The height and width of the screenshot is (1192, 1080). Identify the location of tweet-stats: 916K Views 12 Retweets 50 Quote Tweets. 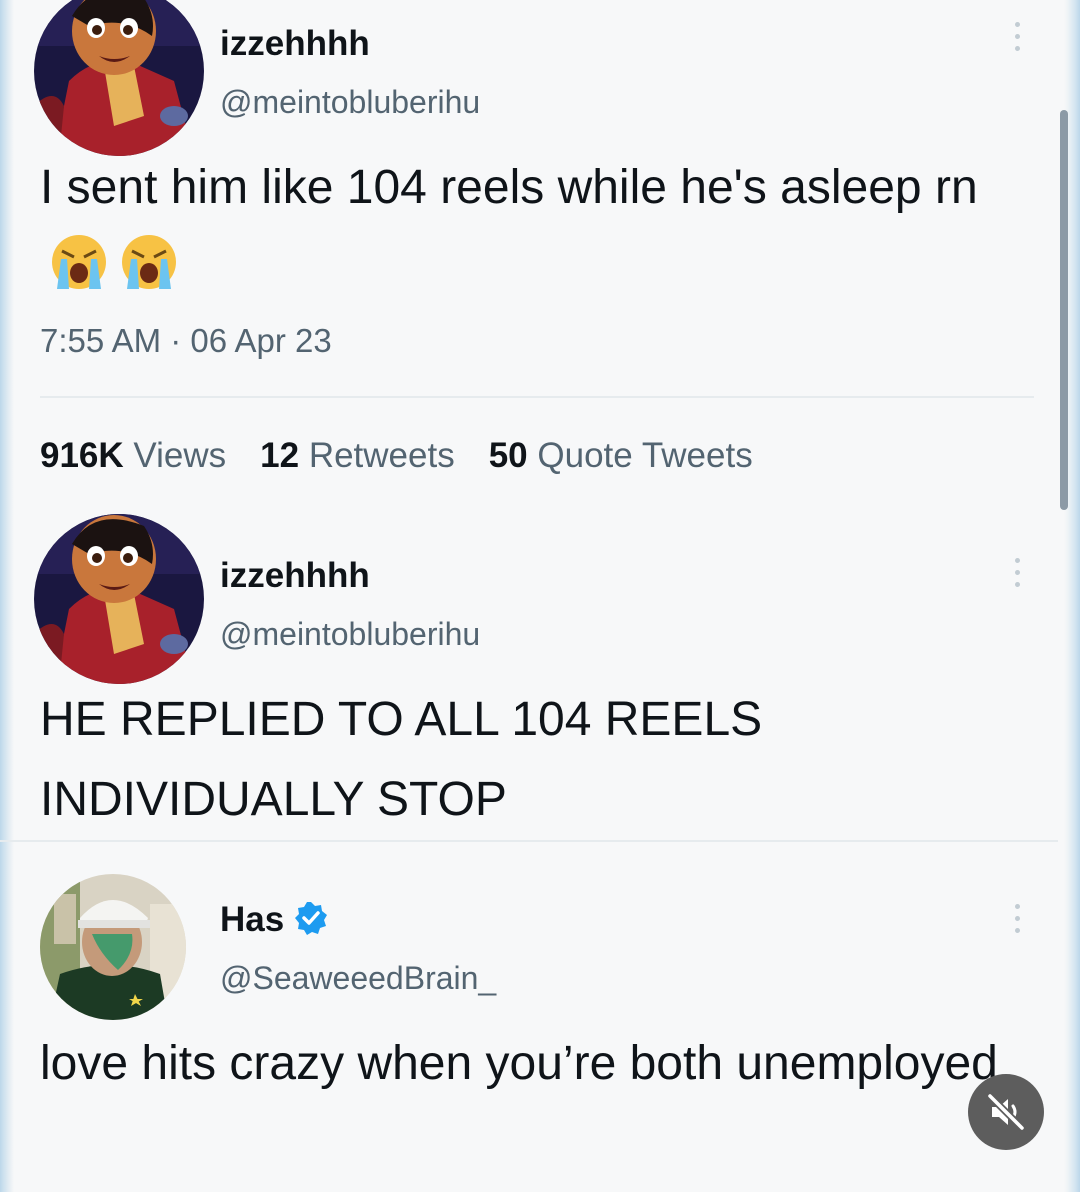
(396, 456).